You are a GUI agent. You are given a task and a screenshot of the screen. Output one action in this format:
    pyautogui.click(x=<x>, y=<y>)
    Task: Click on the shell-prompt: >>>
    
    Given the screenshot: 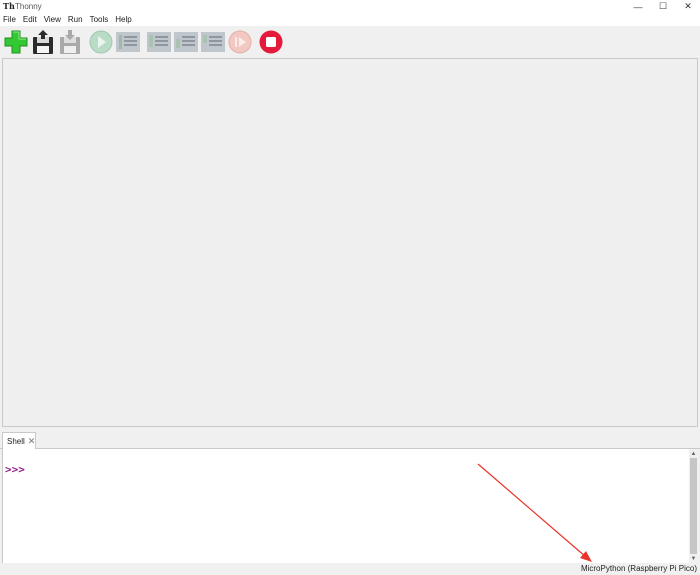 What is the action you would take?
    pyautogui.click(x=15, y=469)
    